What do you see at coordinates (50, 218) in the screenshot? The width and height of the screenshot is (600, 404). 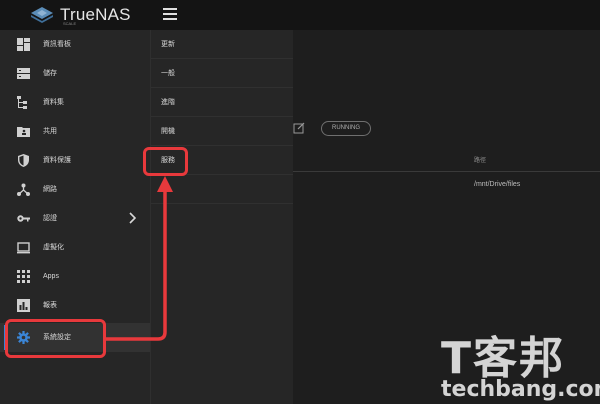 I see `sidebar-item-label: 認證` at bounding box center [50, 218].